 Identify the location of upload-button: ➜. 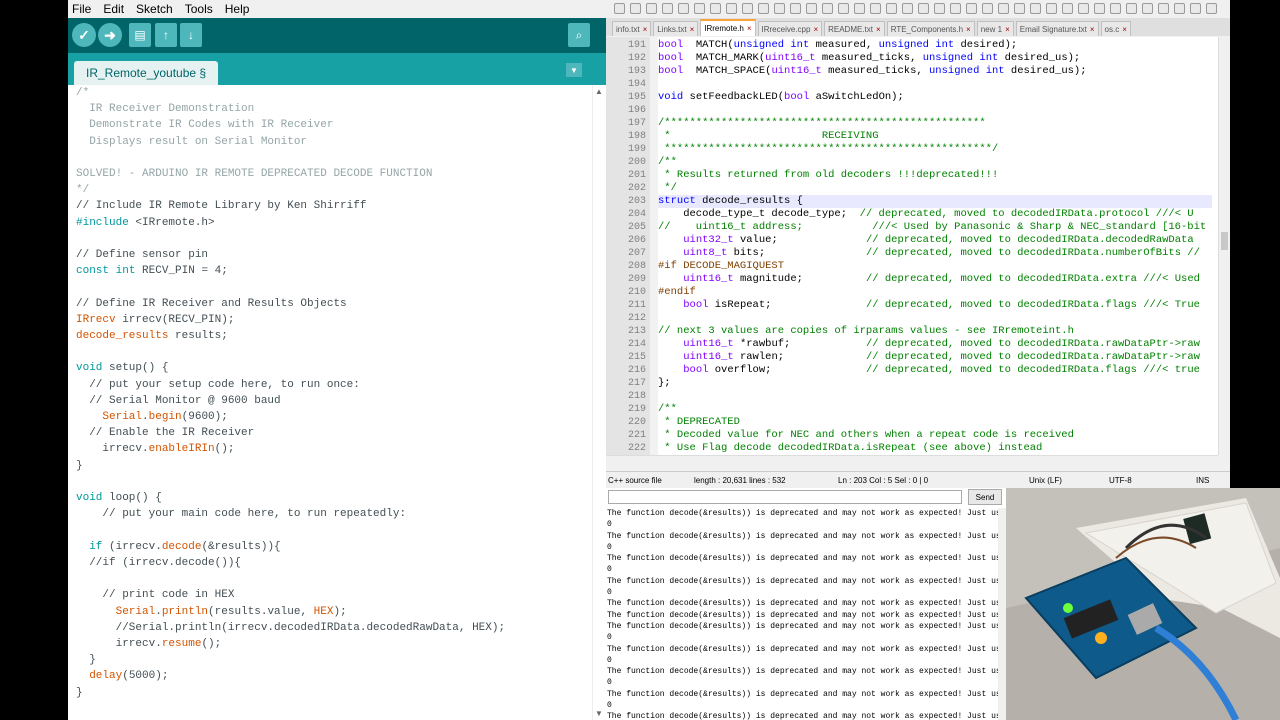
(110, 35).